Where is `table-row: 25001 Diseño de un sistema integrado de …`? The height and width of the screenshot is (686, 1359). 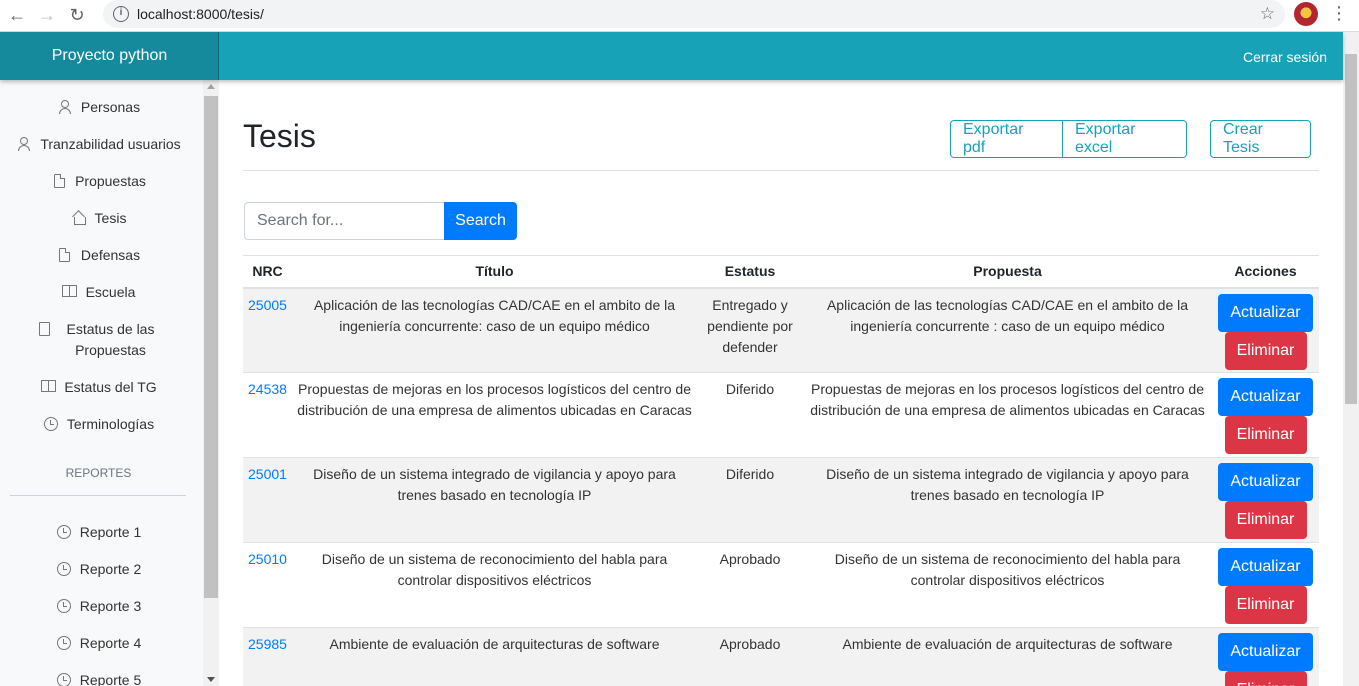 table-row: 25001 Diseño de un sistema integrado de … is located at coordinates (781, 500).